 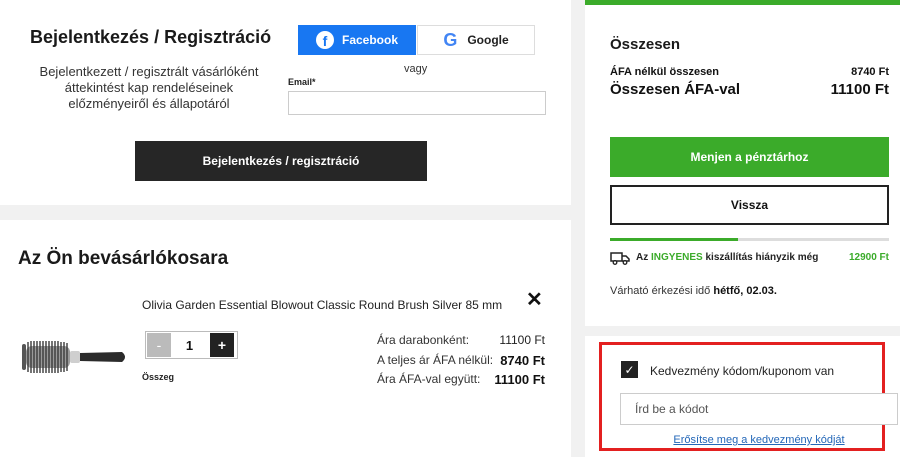 I want to click on price-row-gross: Ára ÁFA-val együtt: 11100 Ft, so click(x=461, y=379).